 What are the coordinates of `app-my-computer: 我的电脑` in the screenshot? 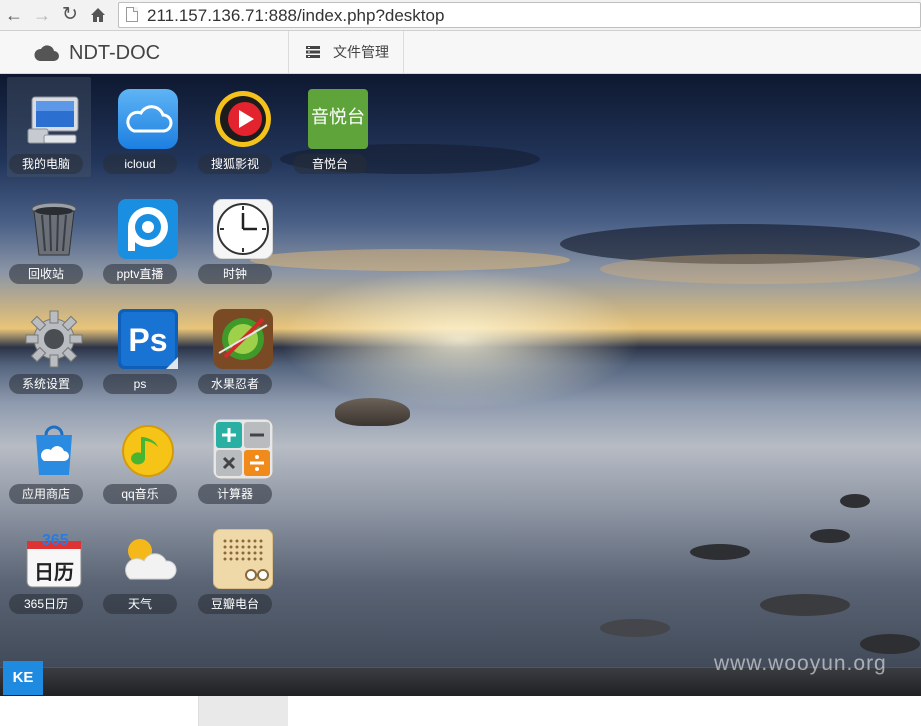 It's located at (49, 127).